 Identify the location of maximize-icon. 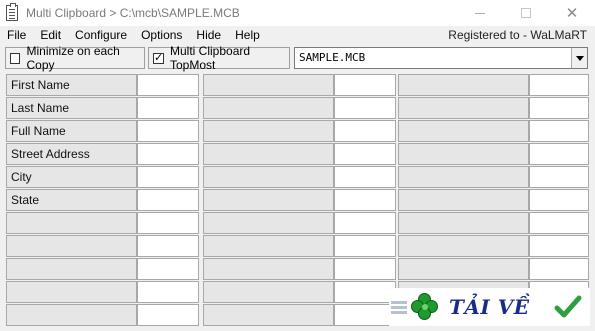
(526, 13).